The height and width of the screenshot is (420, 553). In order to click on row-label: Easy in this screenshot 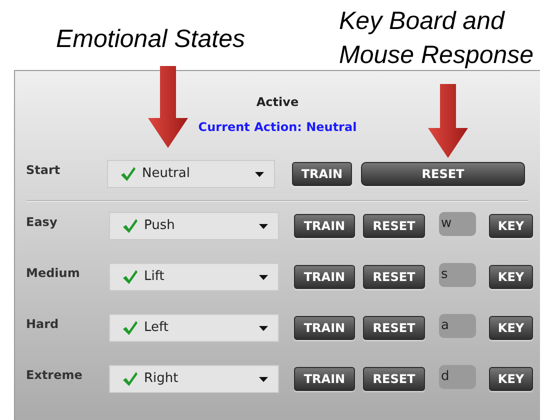, I will do `click(42, 222)`.